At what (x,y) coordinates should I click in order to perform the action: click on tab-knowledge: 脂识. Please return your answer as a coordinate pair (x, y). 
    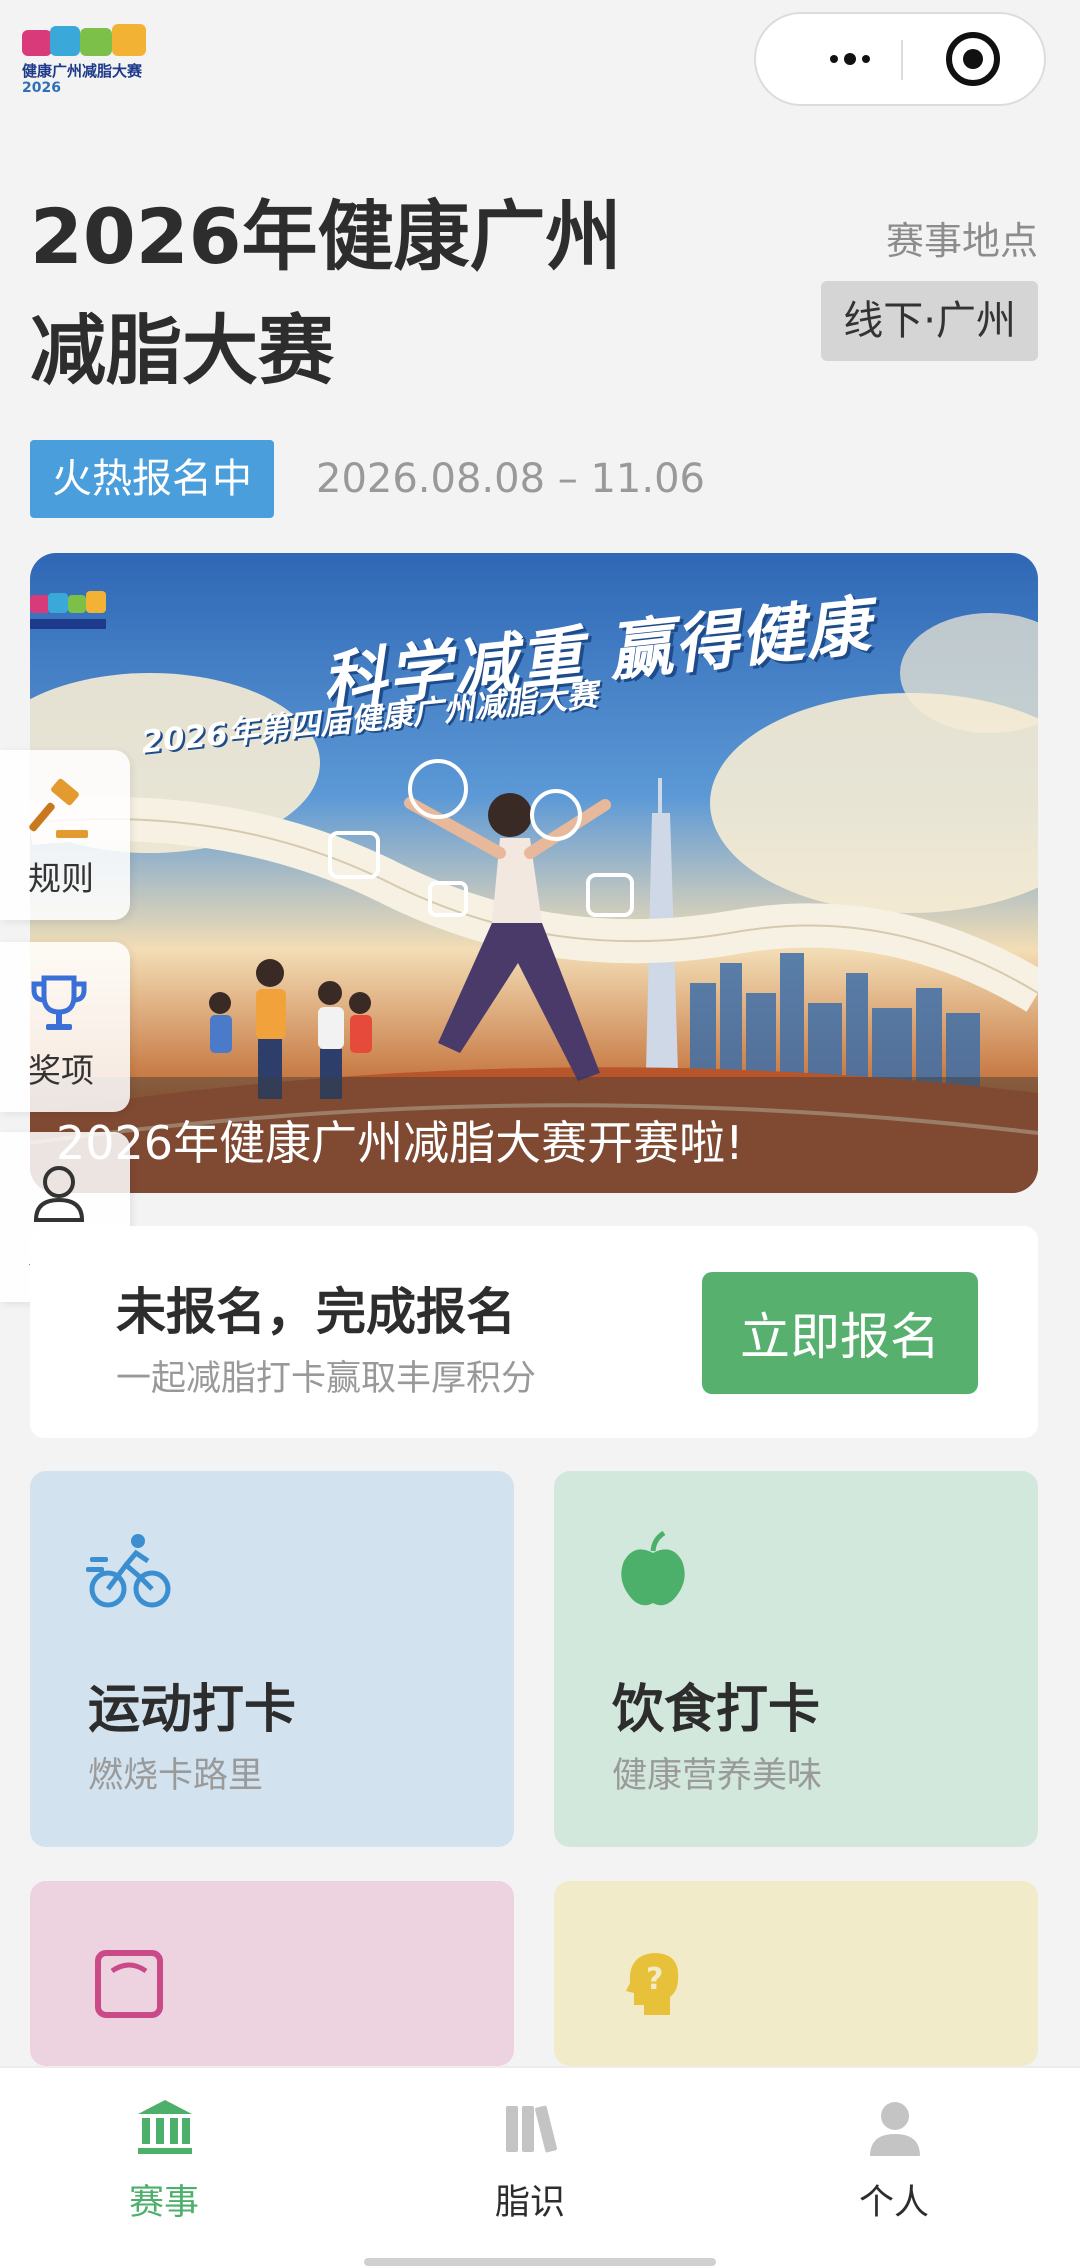
    Looking at the image, I should click on (530, 2167).